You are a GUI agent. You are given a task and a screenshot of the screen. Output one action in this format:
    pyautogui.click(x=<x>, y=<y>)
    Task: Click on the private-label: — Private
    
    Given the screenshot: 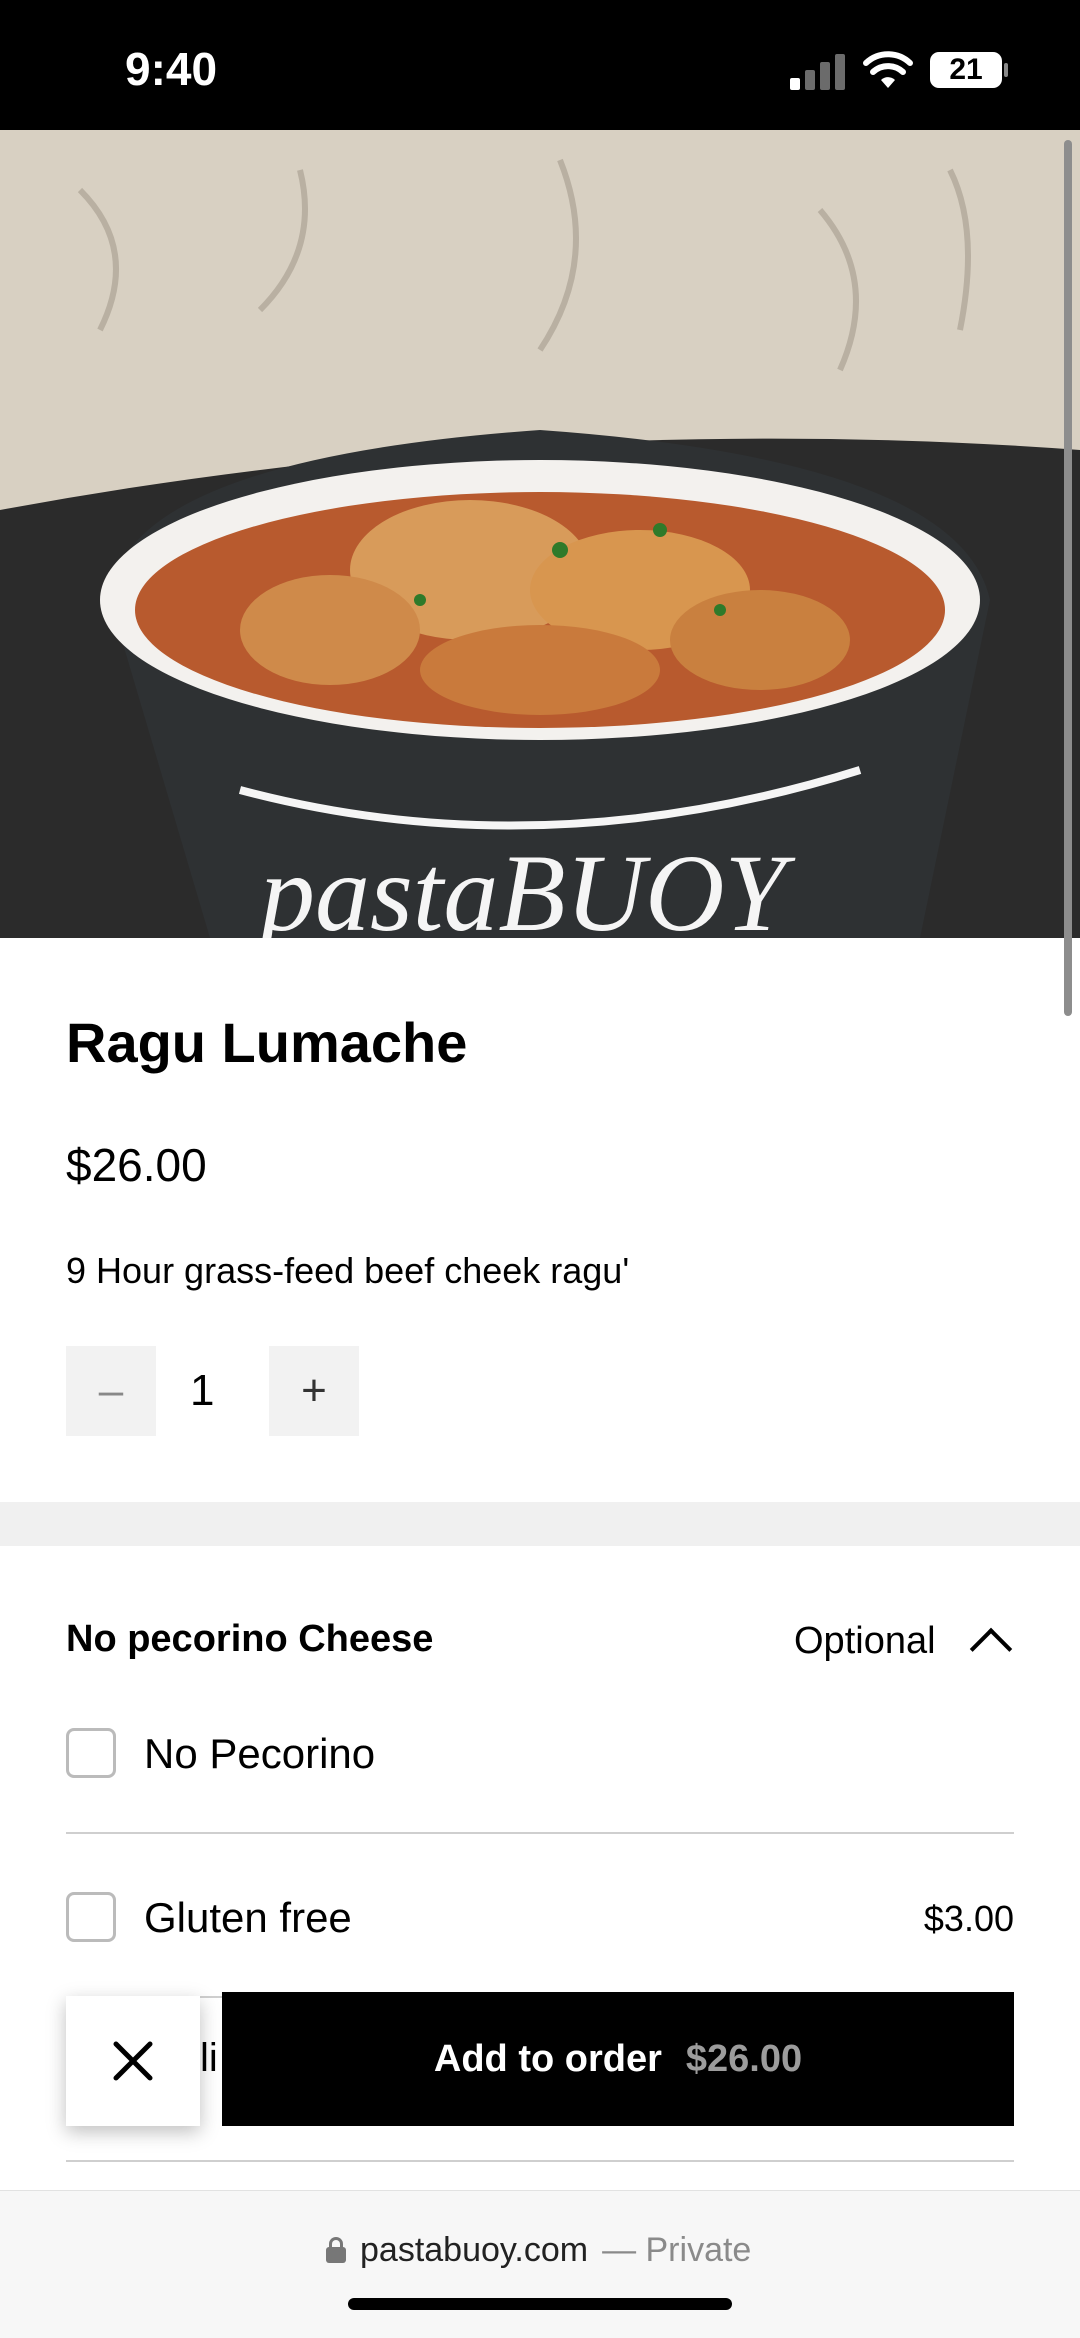 What is the action you would take?
    pyautogui.click(x=677, y=2250)
    